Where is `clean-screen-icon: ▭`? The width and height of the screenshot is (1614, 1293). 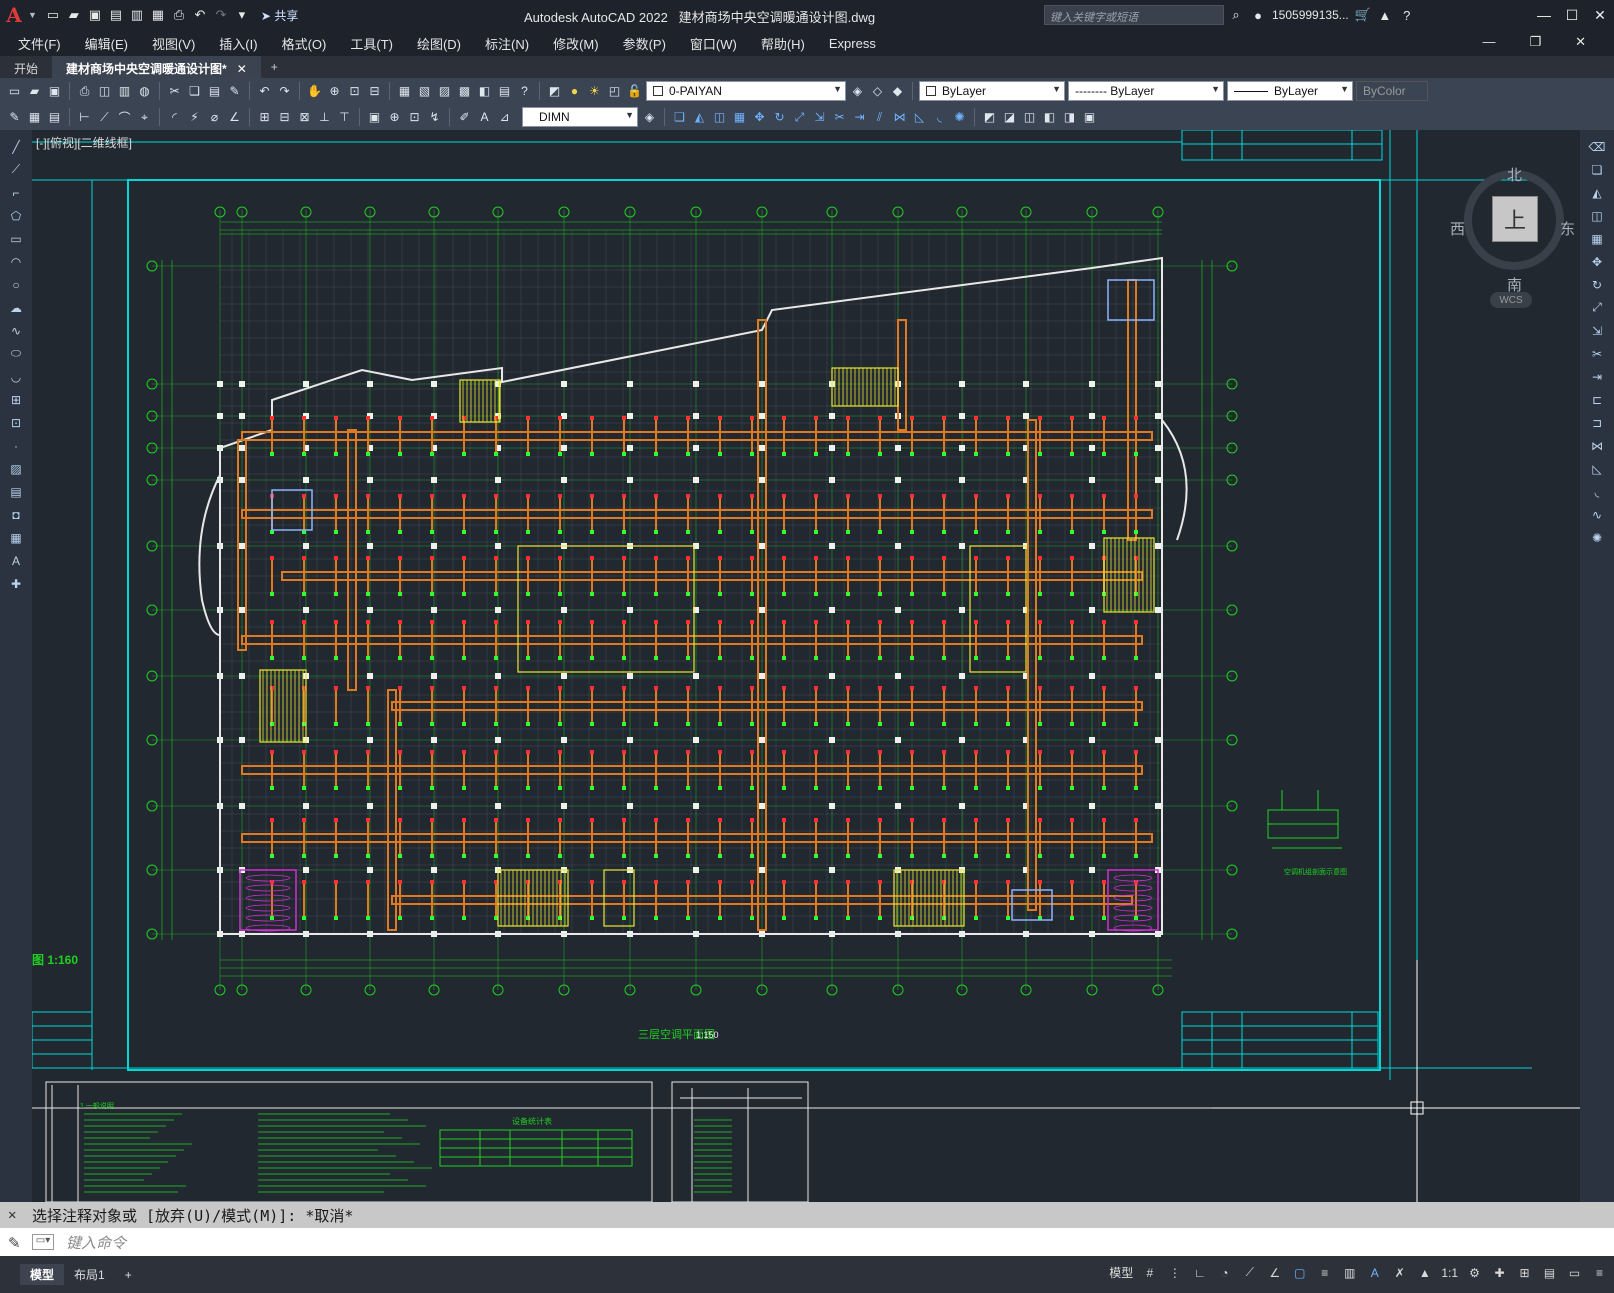
clean-screen-icon: ▭ is located at coordinates (1574, 1272).